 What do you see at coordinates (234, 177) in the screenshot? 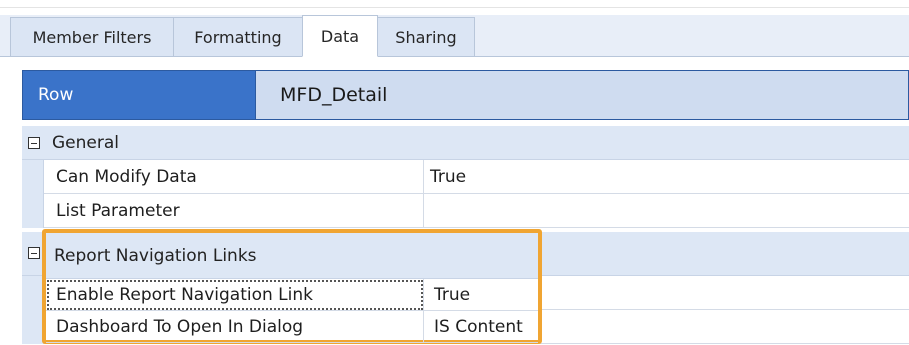
I see `property-name: Can Modify Data` at bounding box center [234, 177].